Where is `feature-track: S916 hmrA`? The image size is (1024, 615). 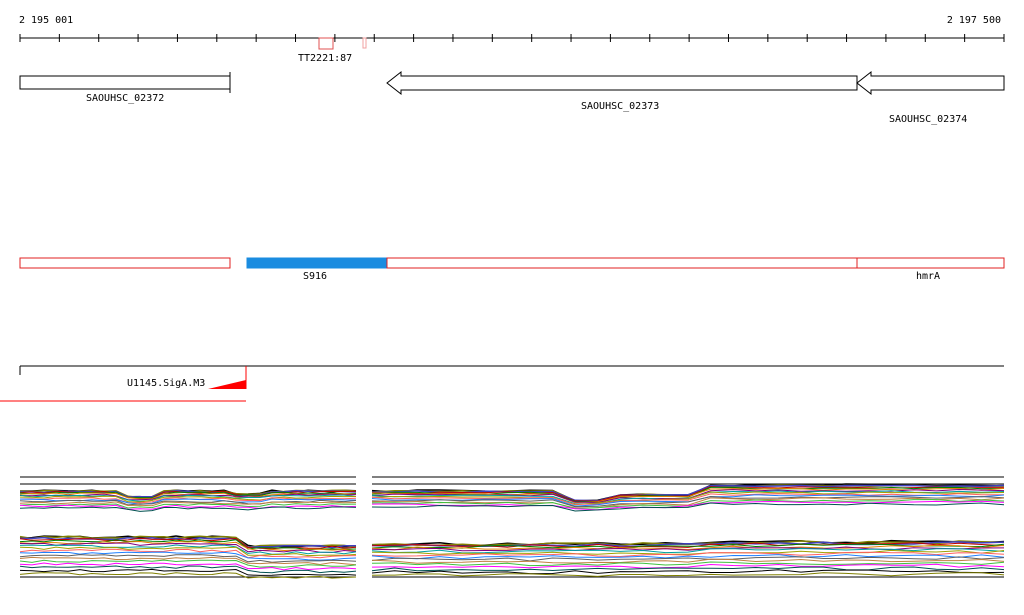 feature-track: S916 hmrA is located at coordinates (512, 269).